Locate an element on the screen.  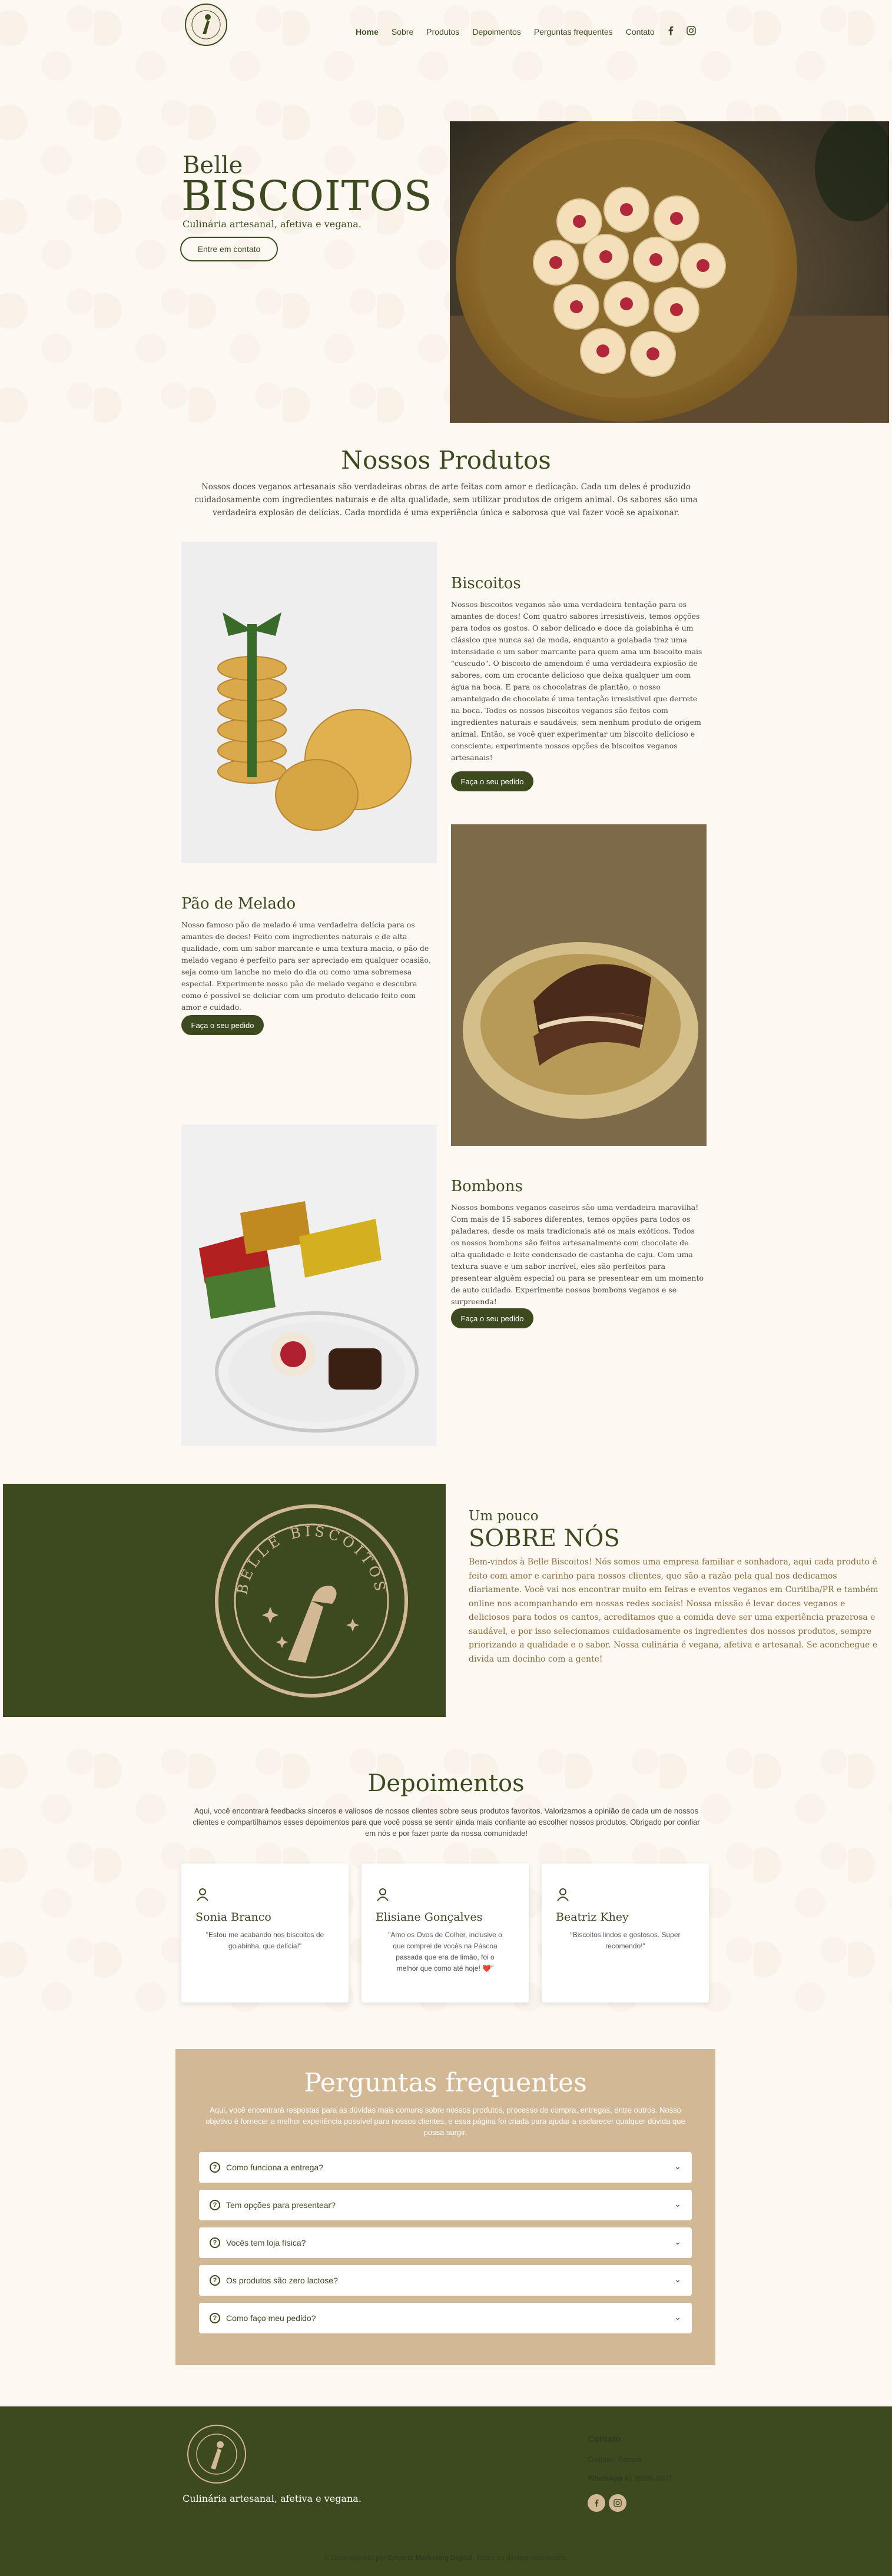
footer-instagram-icon is located at coordinates (617, 2503).